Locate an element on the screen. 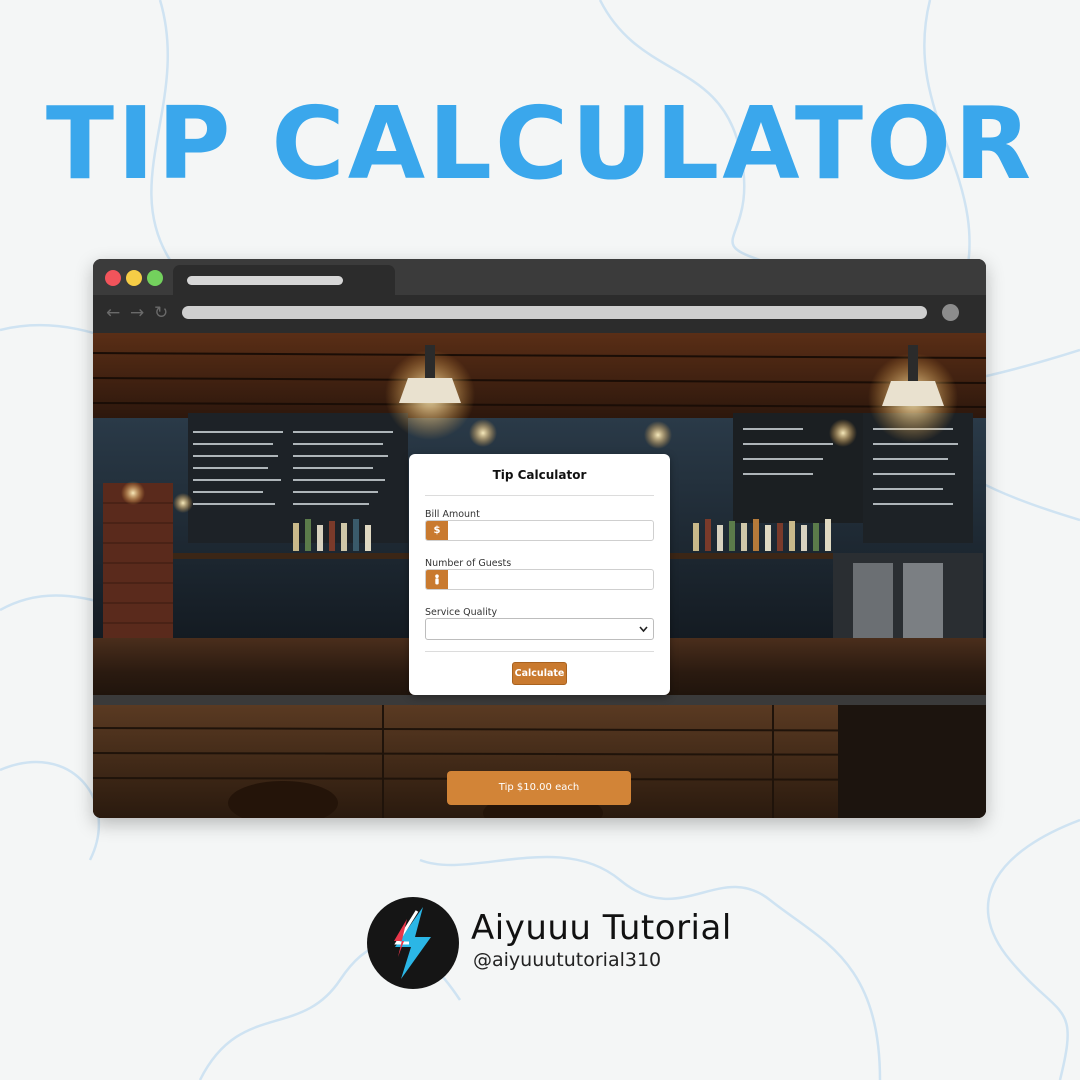 This screenshot has height=1080, width=1080. chevron-down-icon is located at coordinates (643, 629).